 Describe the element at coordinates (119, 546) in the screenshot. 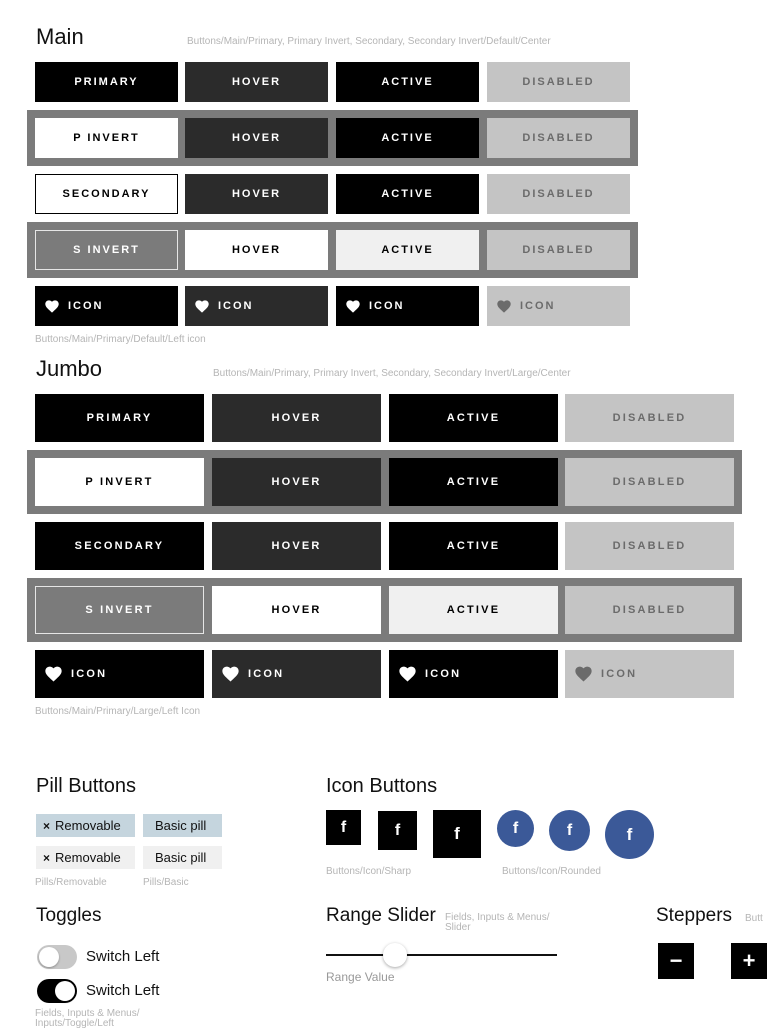

I see `jumbo-secondary-button: SECONDARY` at that location.